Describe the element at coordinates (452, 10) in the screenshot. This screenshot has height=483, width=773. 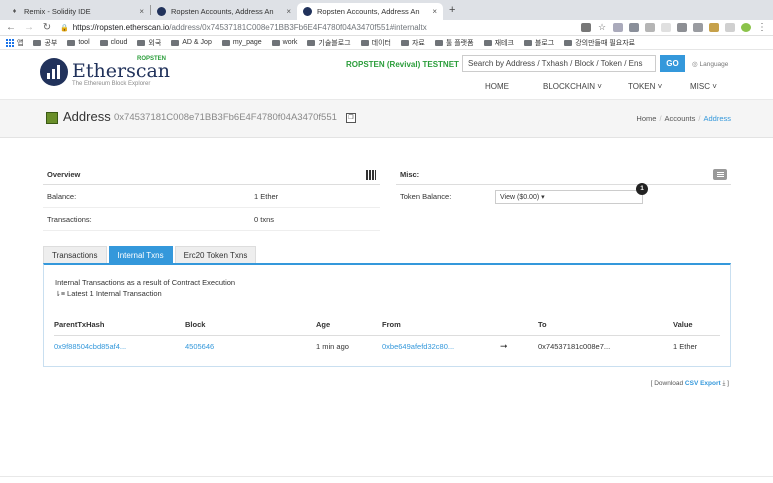
I see `new-tab-button: +` at that location.